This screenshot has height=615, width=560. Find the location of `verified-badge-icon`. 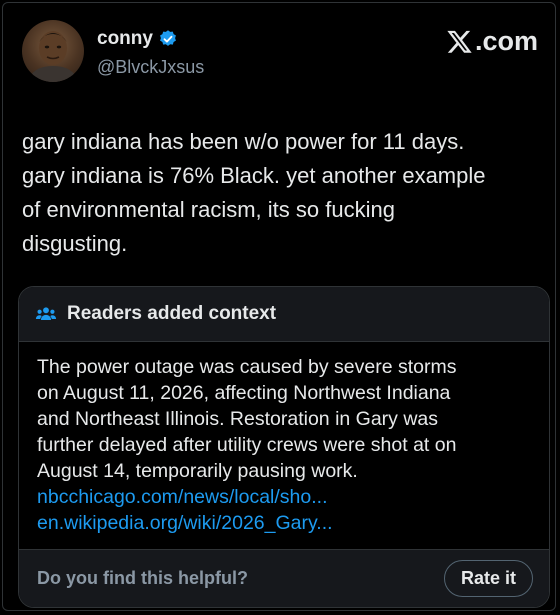

verified-badge-icon is located at coordinates (168, 38).